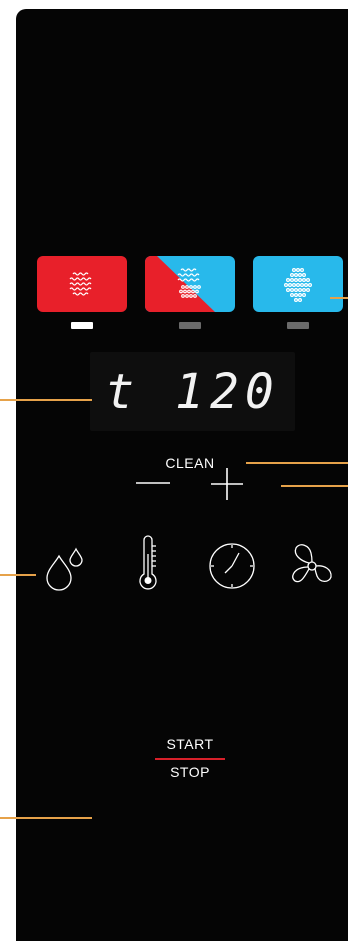 This screenshot has width=348, height=941. I want to click on fan-icon, so click(312, 563).